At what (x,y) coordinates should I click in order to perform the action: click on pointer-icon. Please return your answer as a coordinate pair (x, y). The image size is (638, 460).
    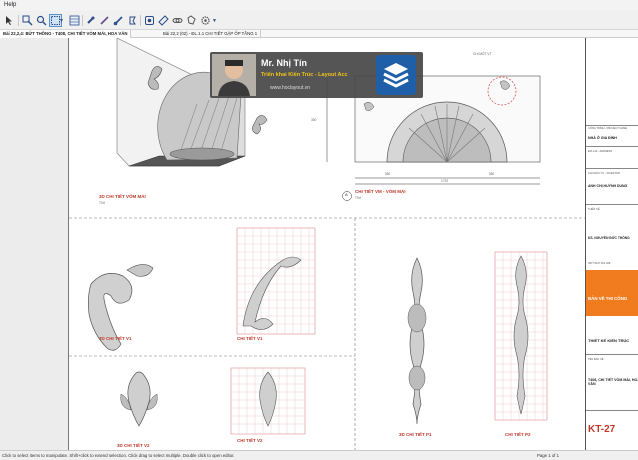
    Looking at the image, I should click on (9, 20).